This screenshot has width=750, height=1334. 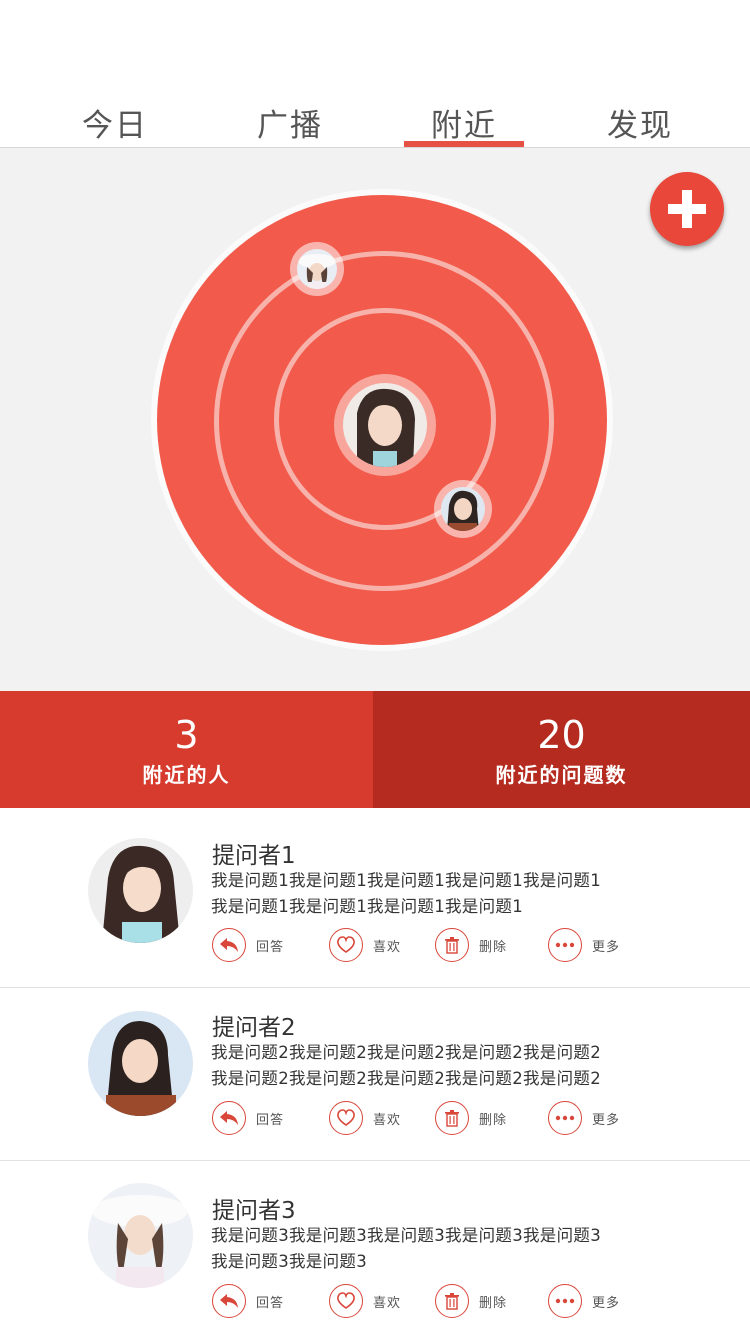 What do you see at coordinates (115, 122) in the screenshot?
I see `tab-today: 今日` at bounding box center [115, 122].